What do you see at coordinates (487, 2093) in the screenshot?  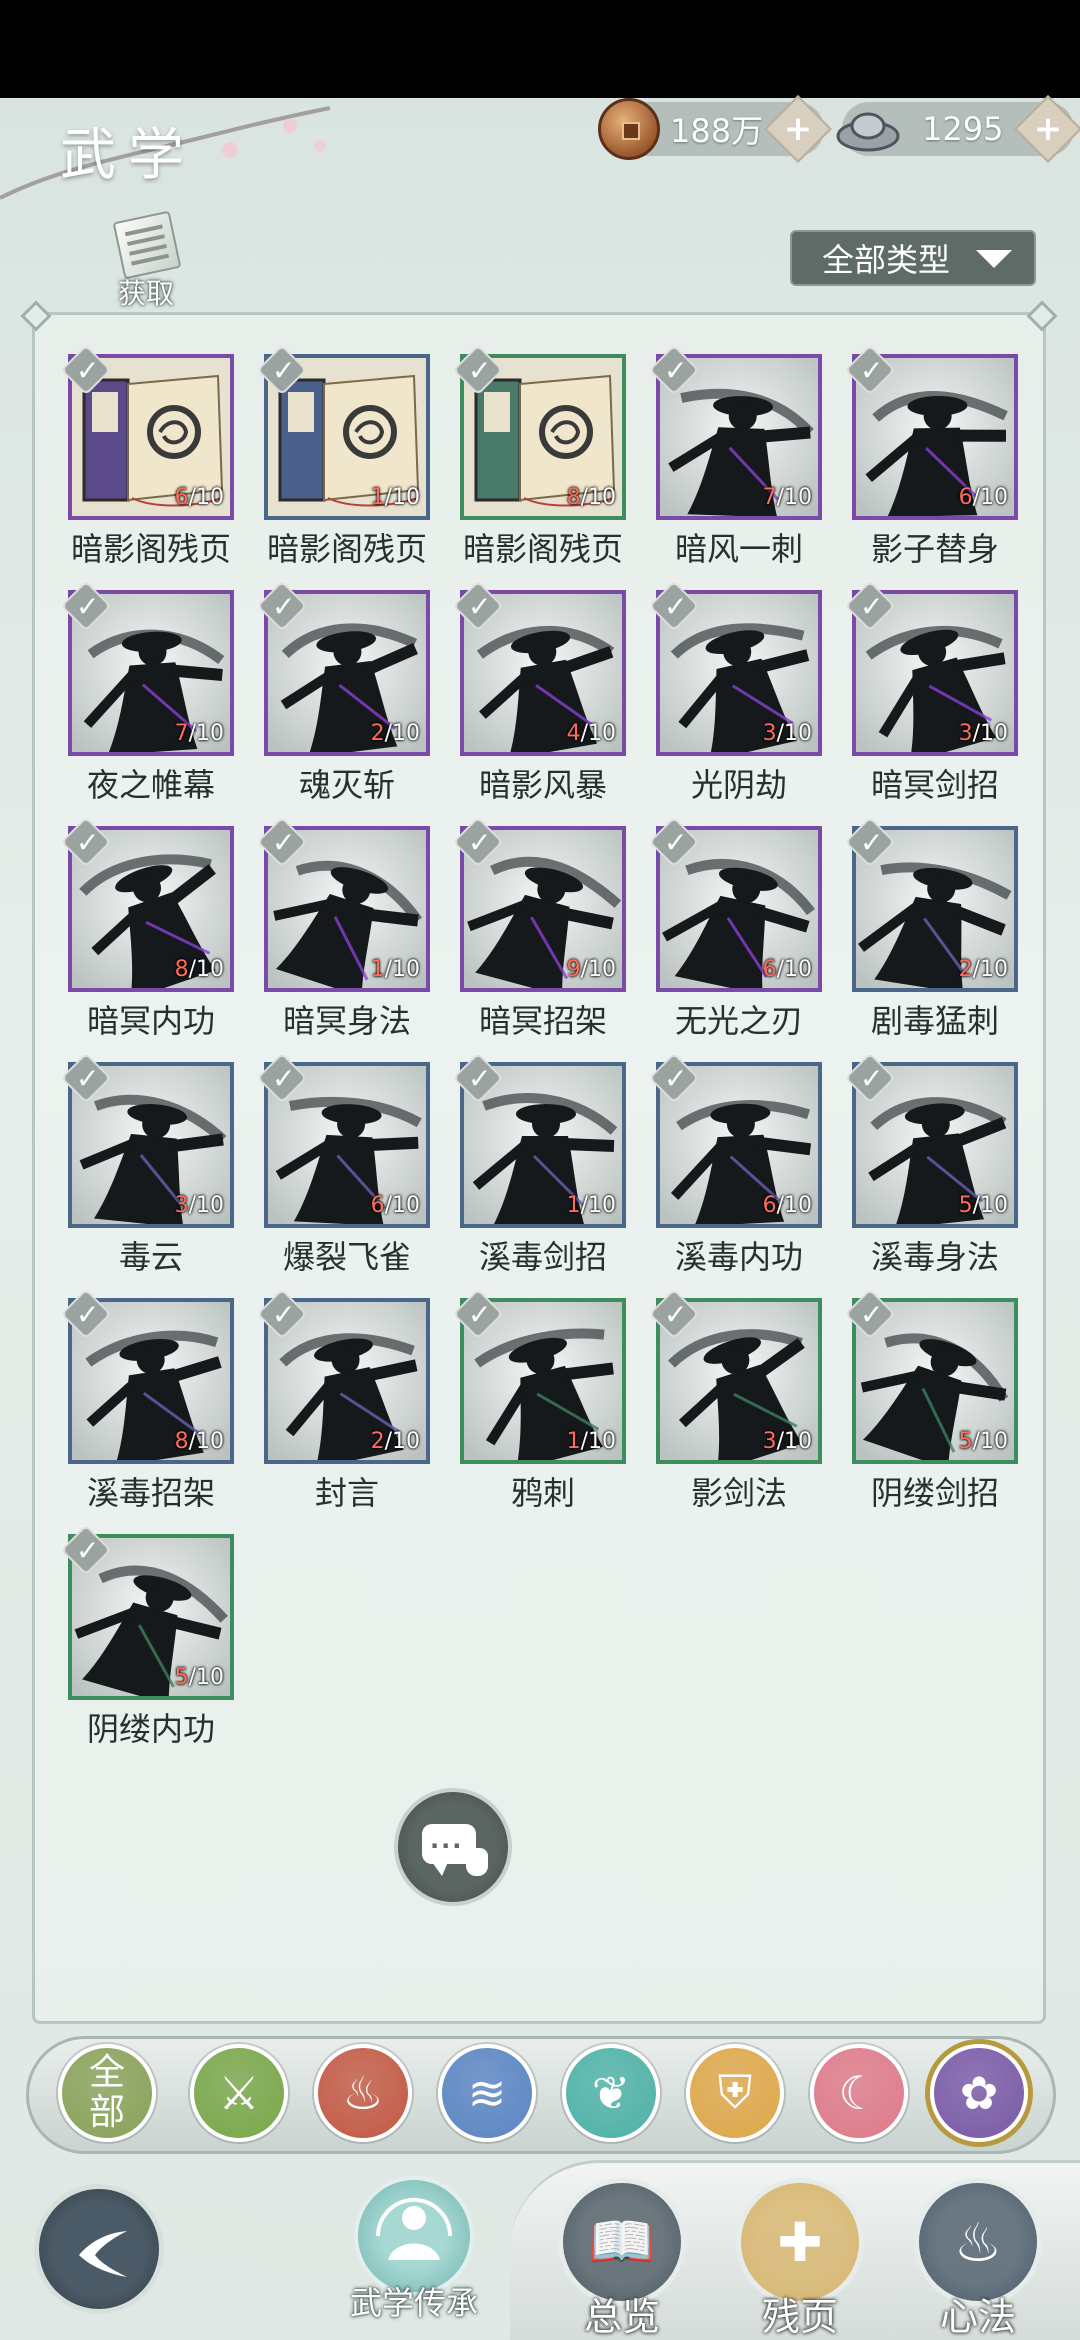 I see `category-filter-wave: ≋` at bounding box center [487, 2093].